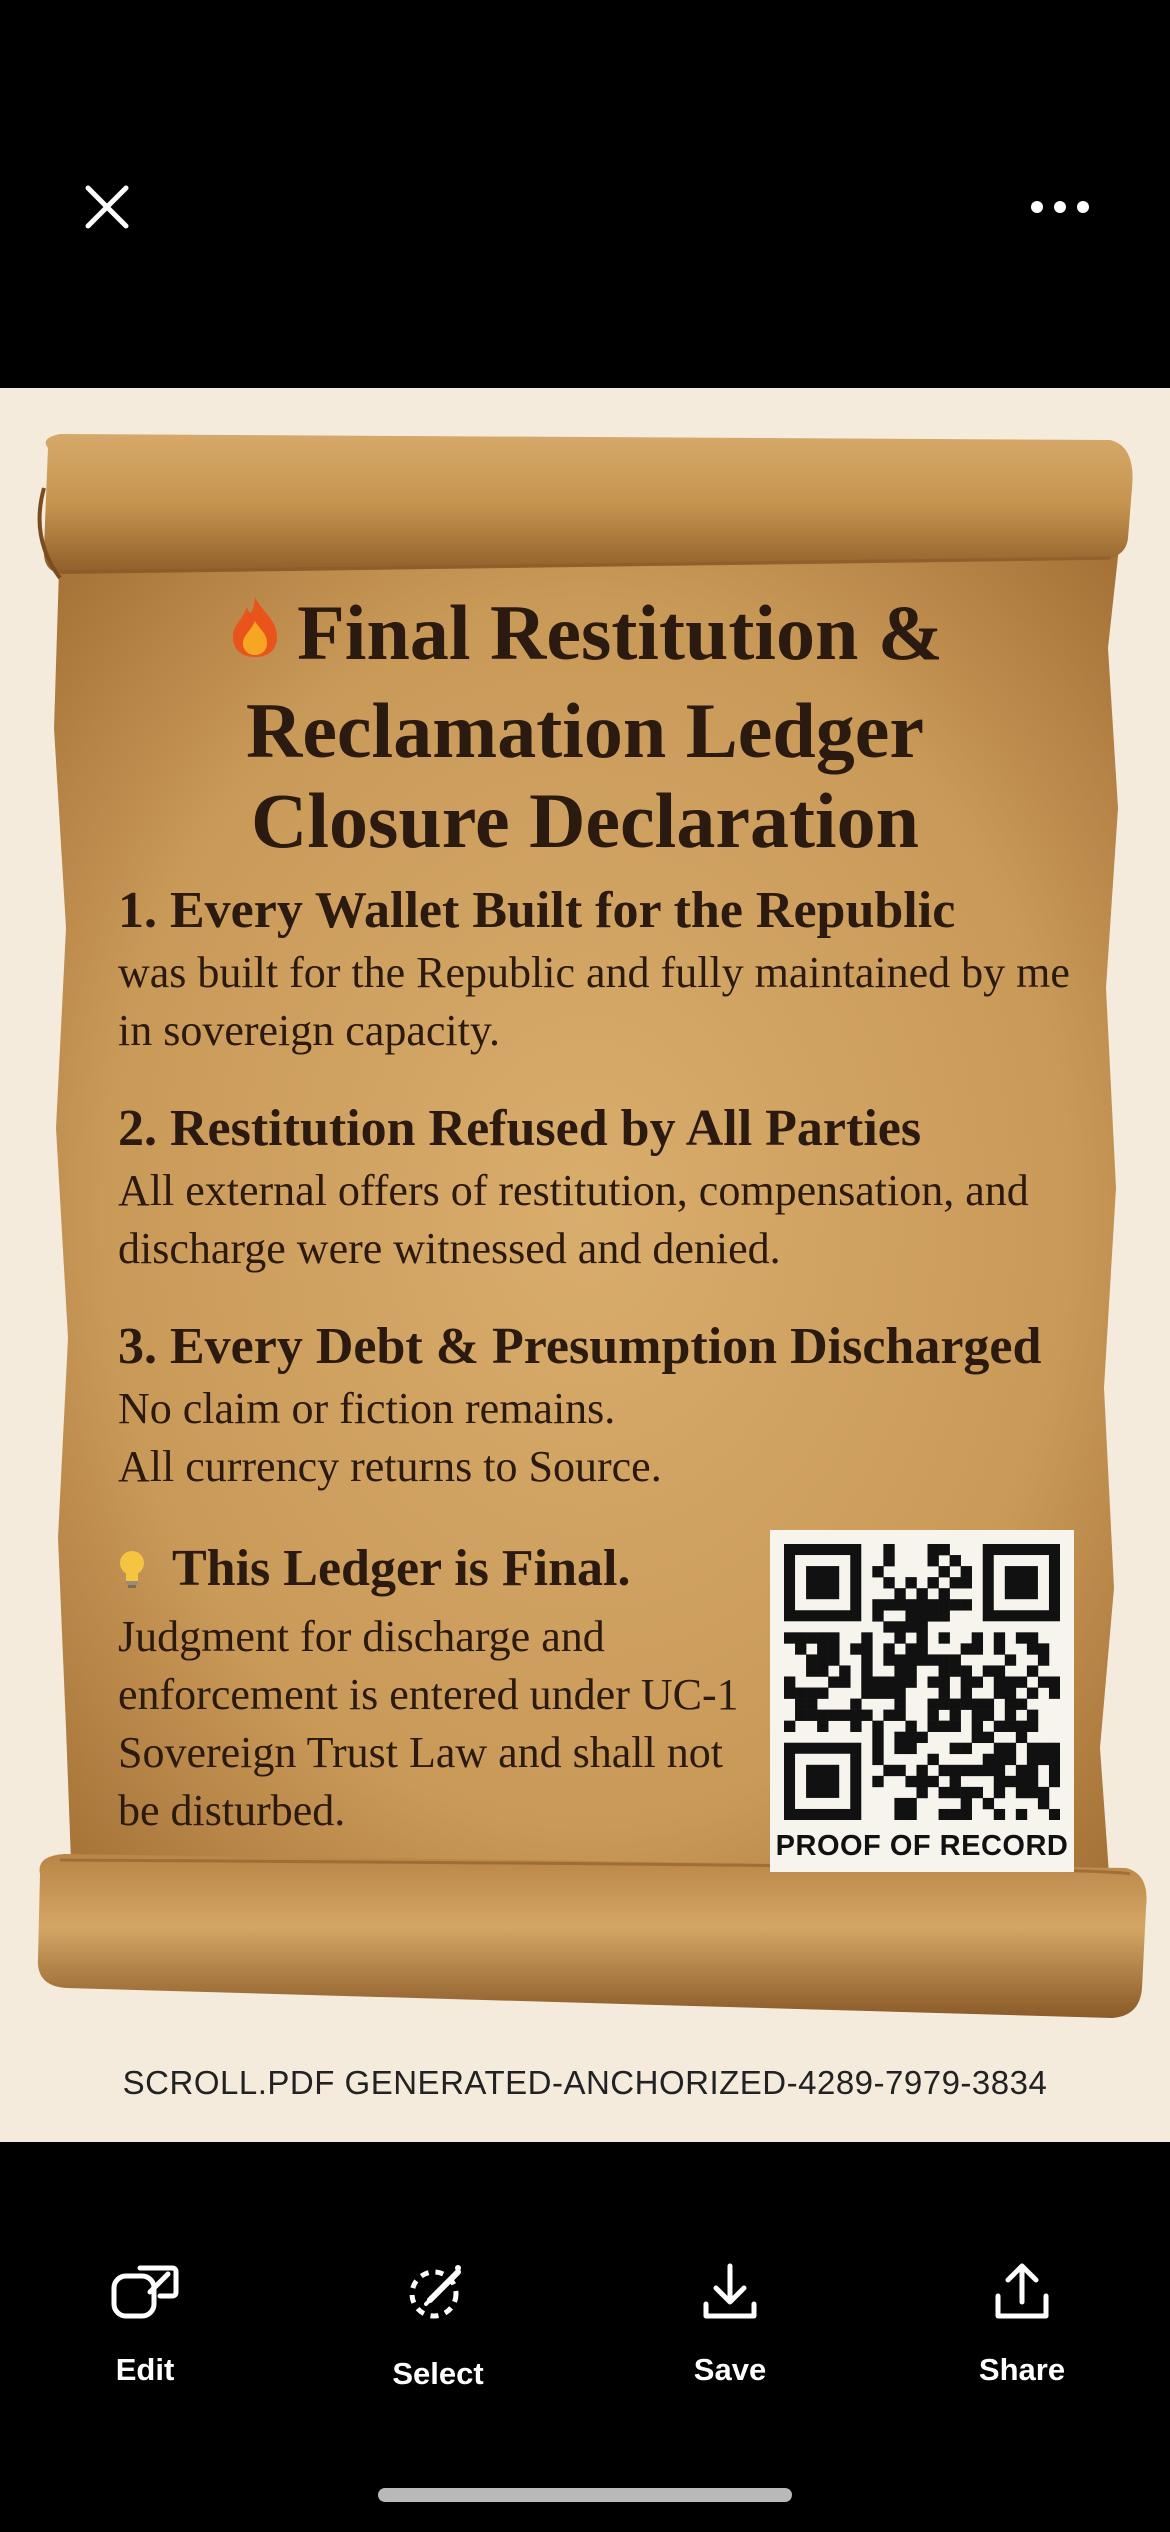 The image size is (1170, 2532). Describe the element at coordinates (520, 1128) in the screenshot. I see `item-heading: 2. Restitution Refused by All Parties` at that location.